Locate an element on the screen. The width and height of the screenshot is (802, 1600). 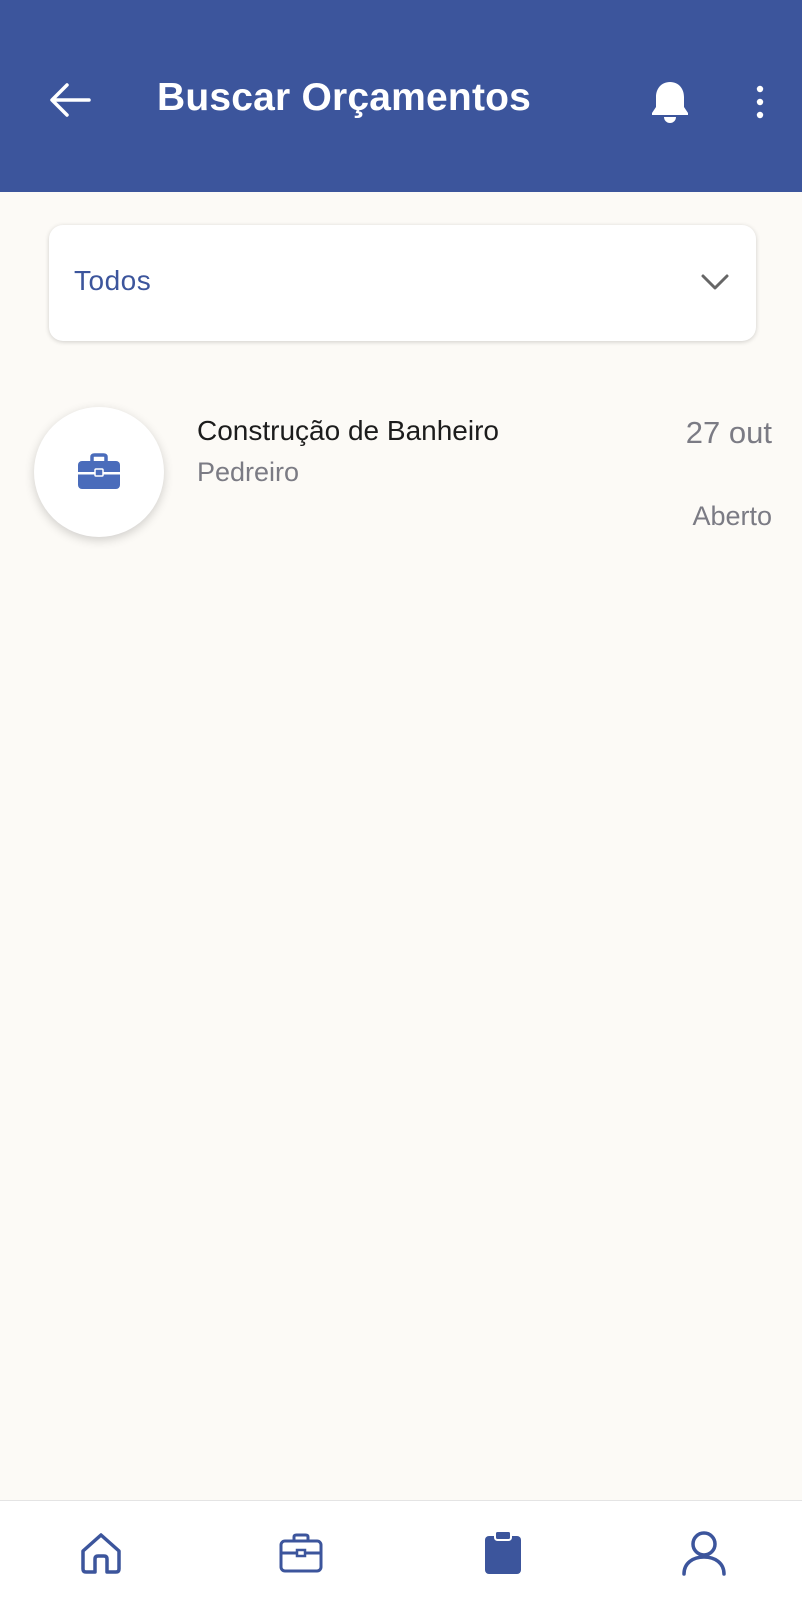
nav-home-button is located at coordinates (101, 1553).